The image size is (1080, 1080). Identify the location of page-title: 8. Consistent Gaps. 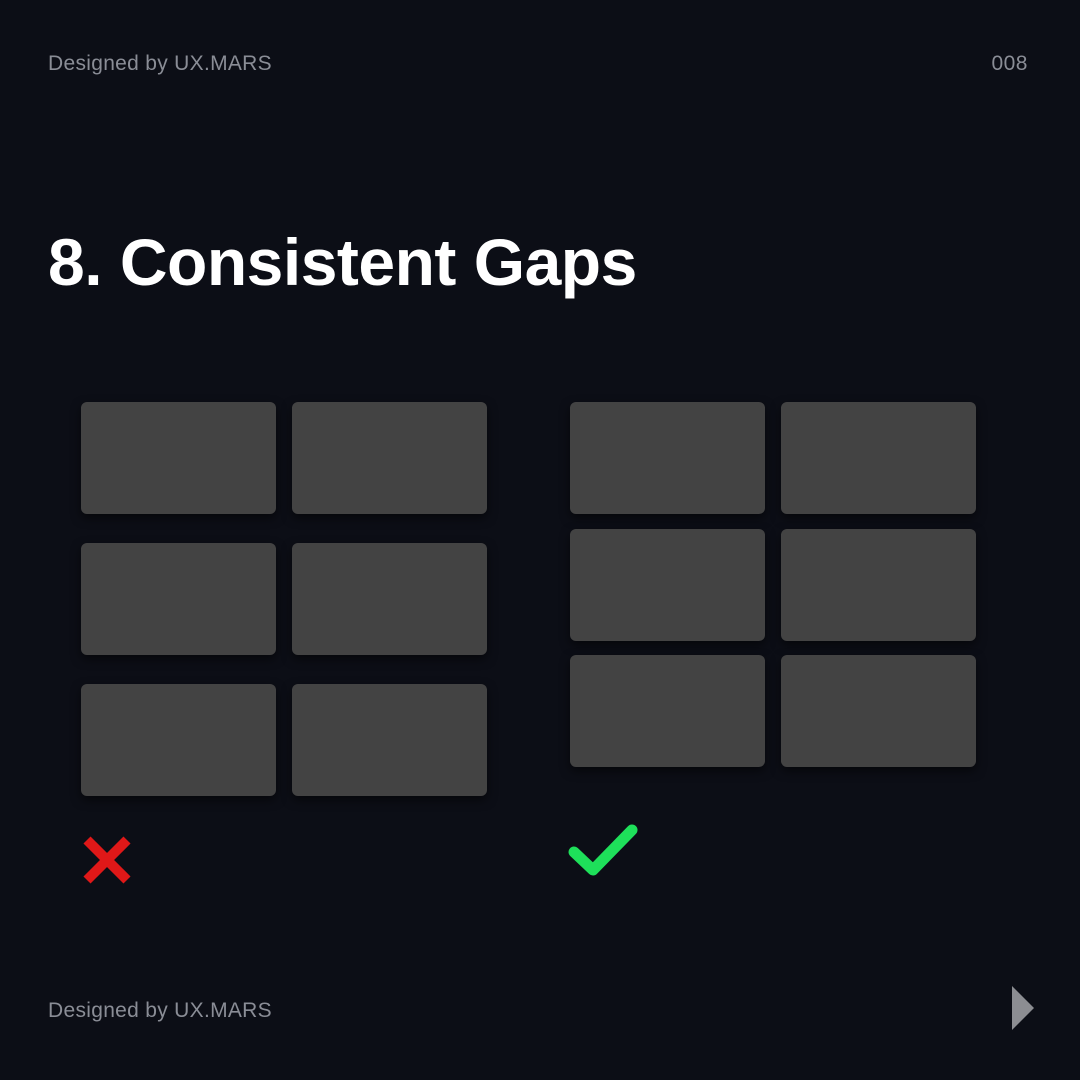
(342, 262).